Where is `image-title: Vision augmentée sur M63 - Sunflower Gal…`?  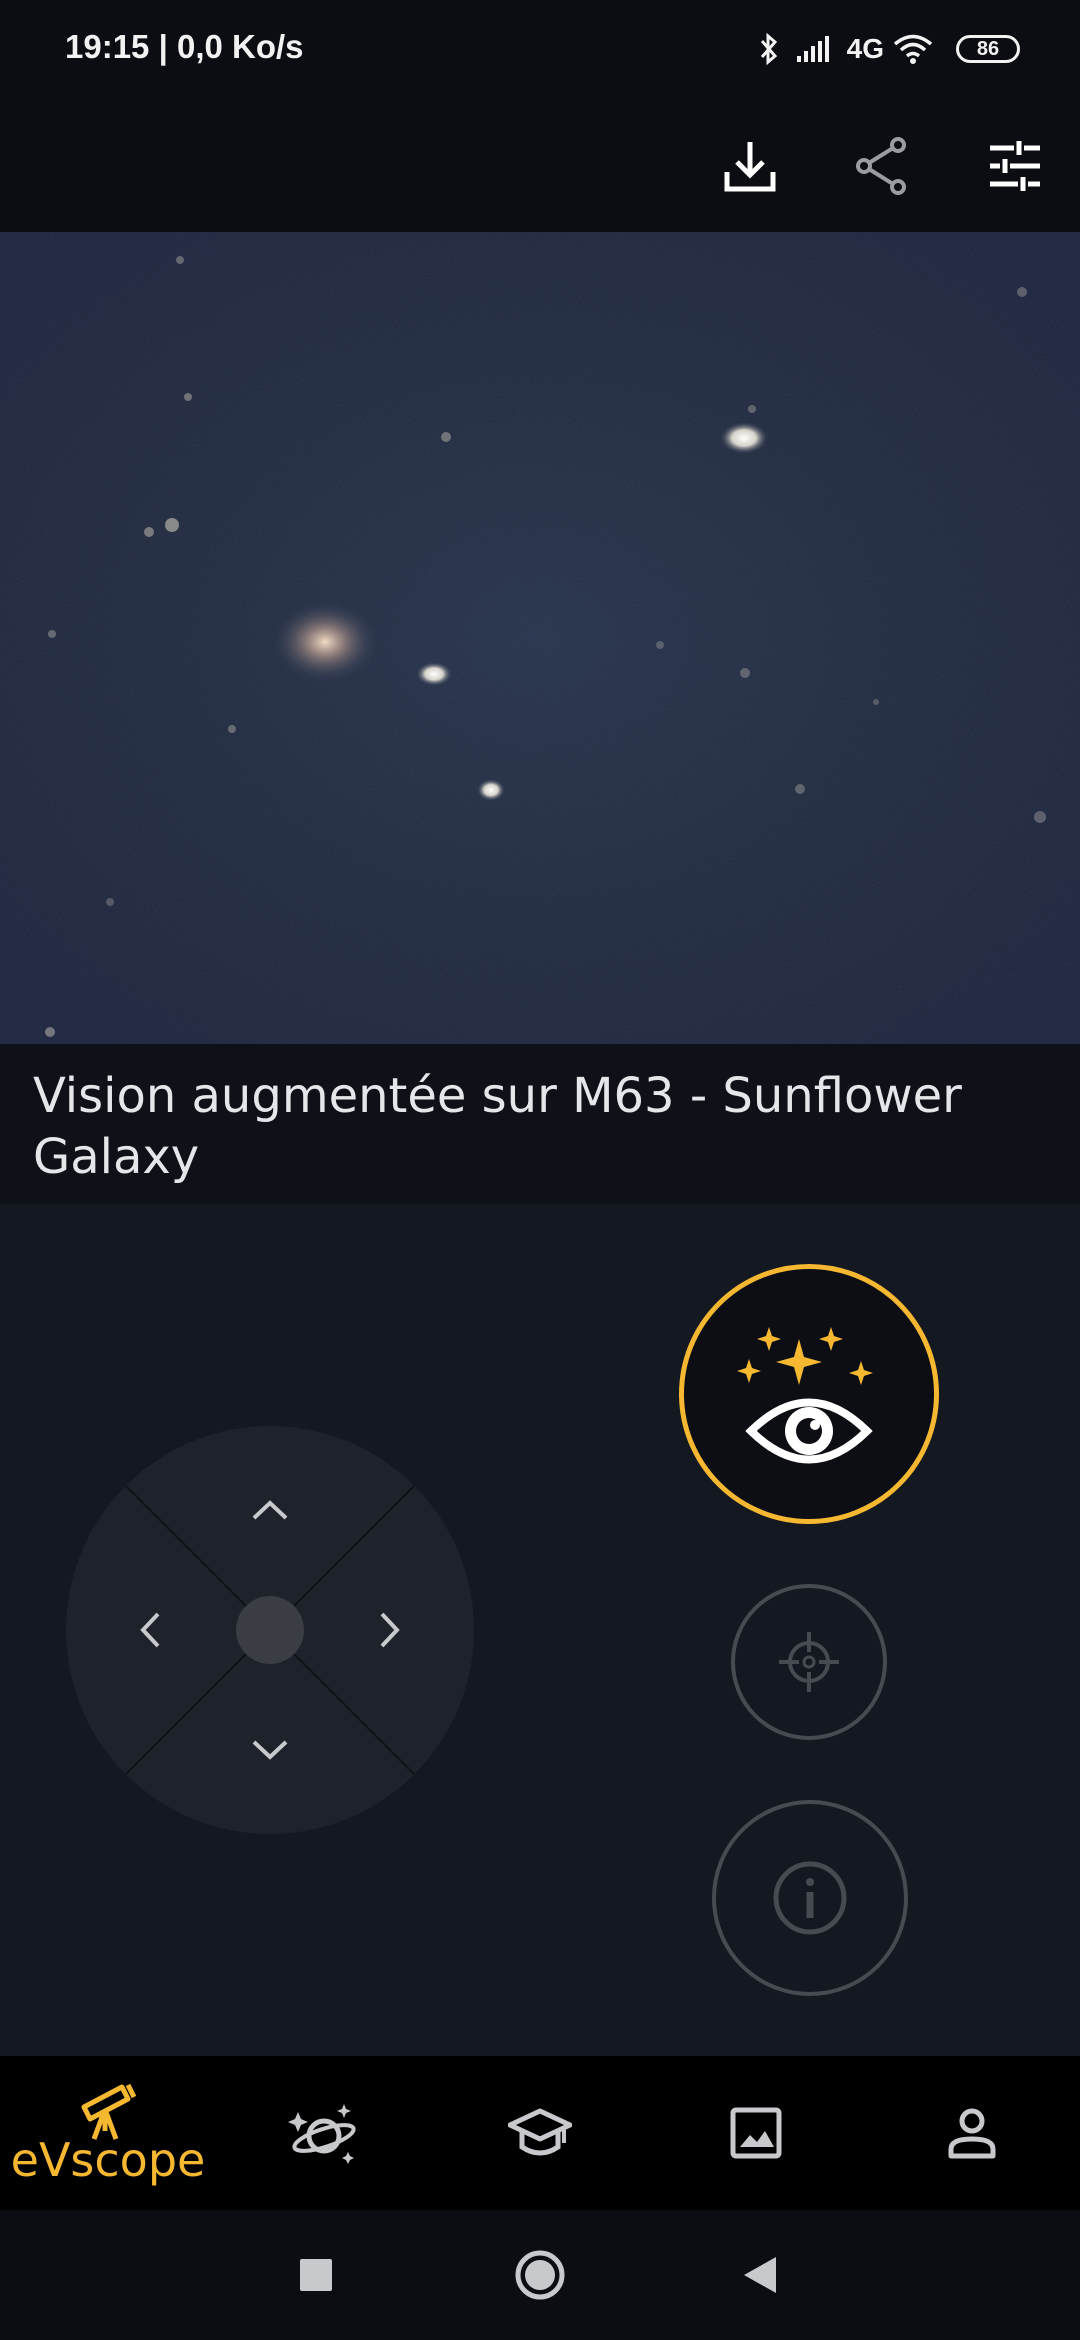
image-title: Vision augmentée sur M63 - Sunflower Gal… is located at coordinates (497, 1126).